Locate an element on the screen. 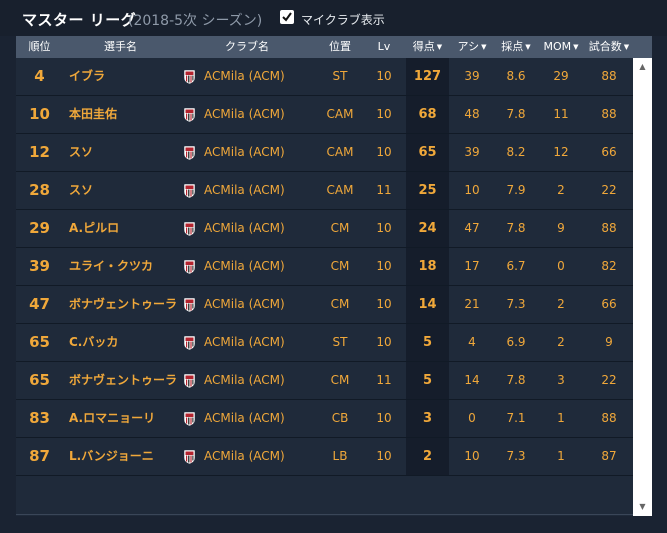 This screenshot has width=667, height=533. col-rank: 順位 is located at coordinates (39, 47).